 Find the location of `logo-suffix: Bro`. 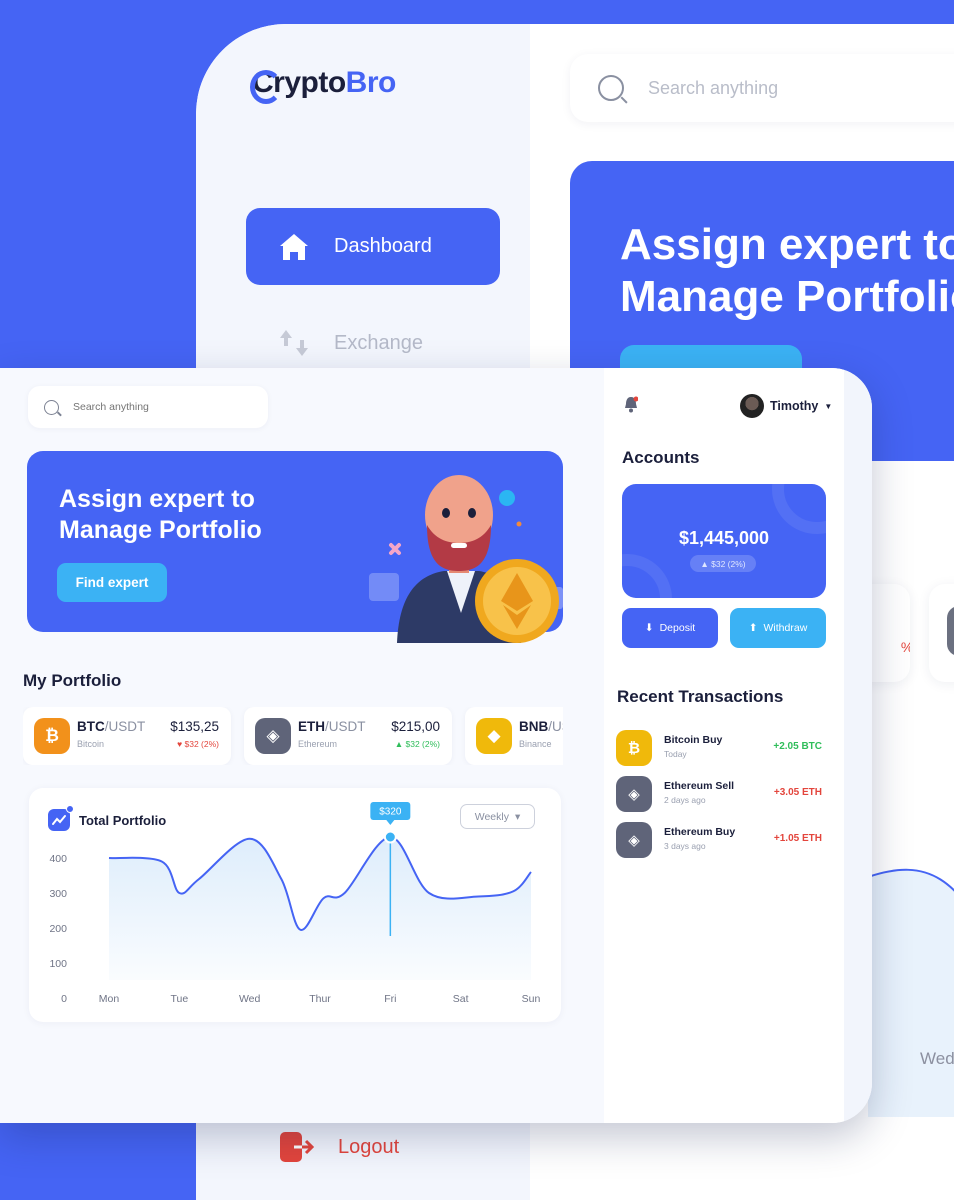

logo-suffix: Bro is located at coordinates (371, 82).